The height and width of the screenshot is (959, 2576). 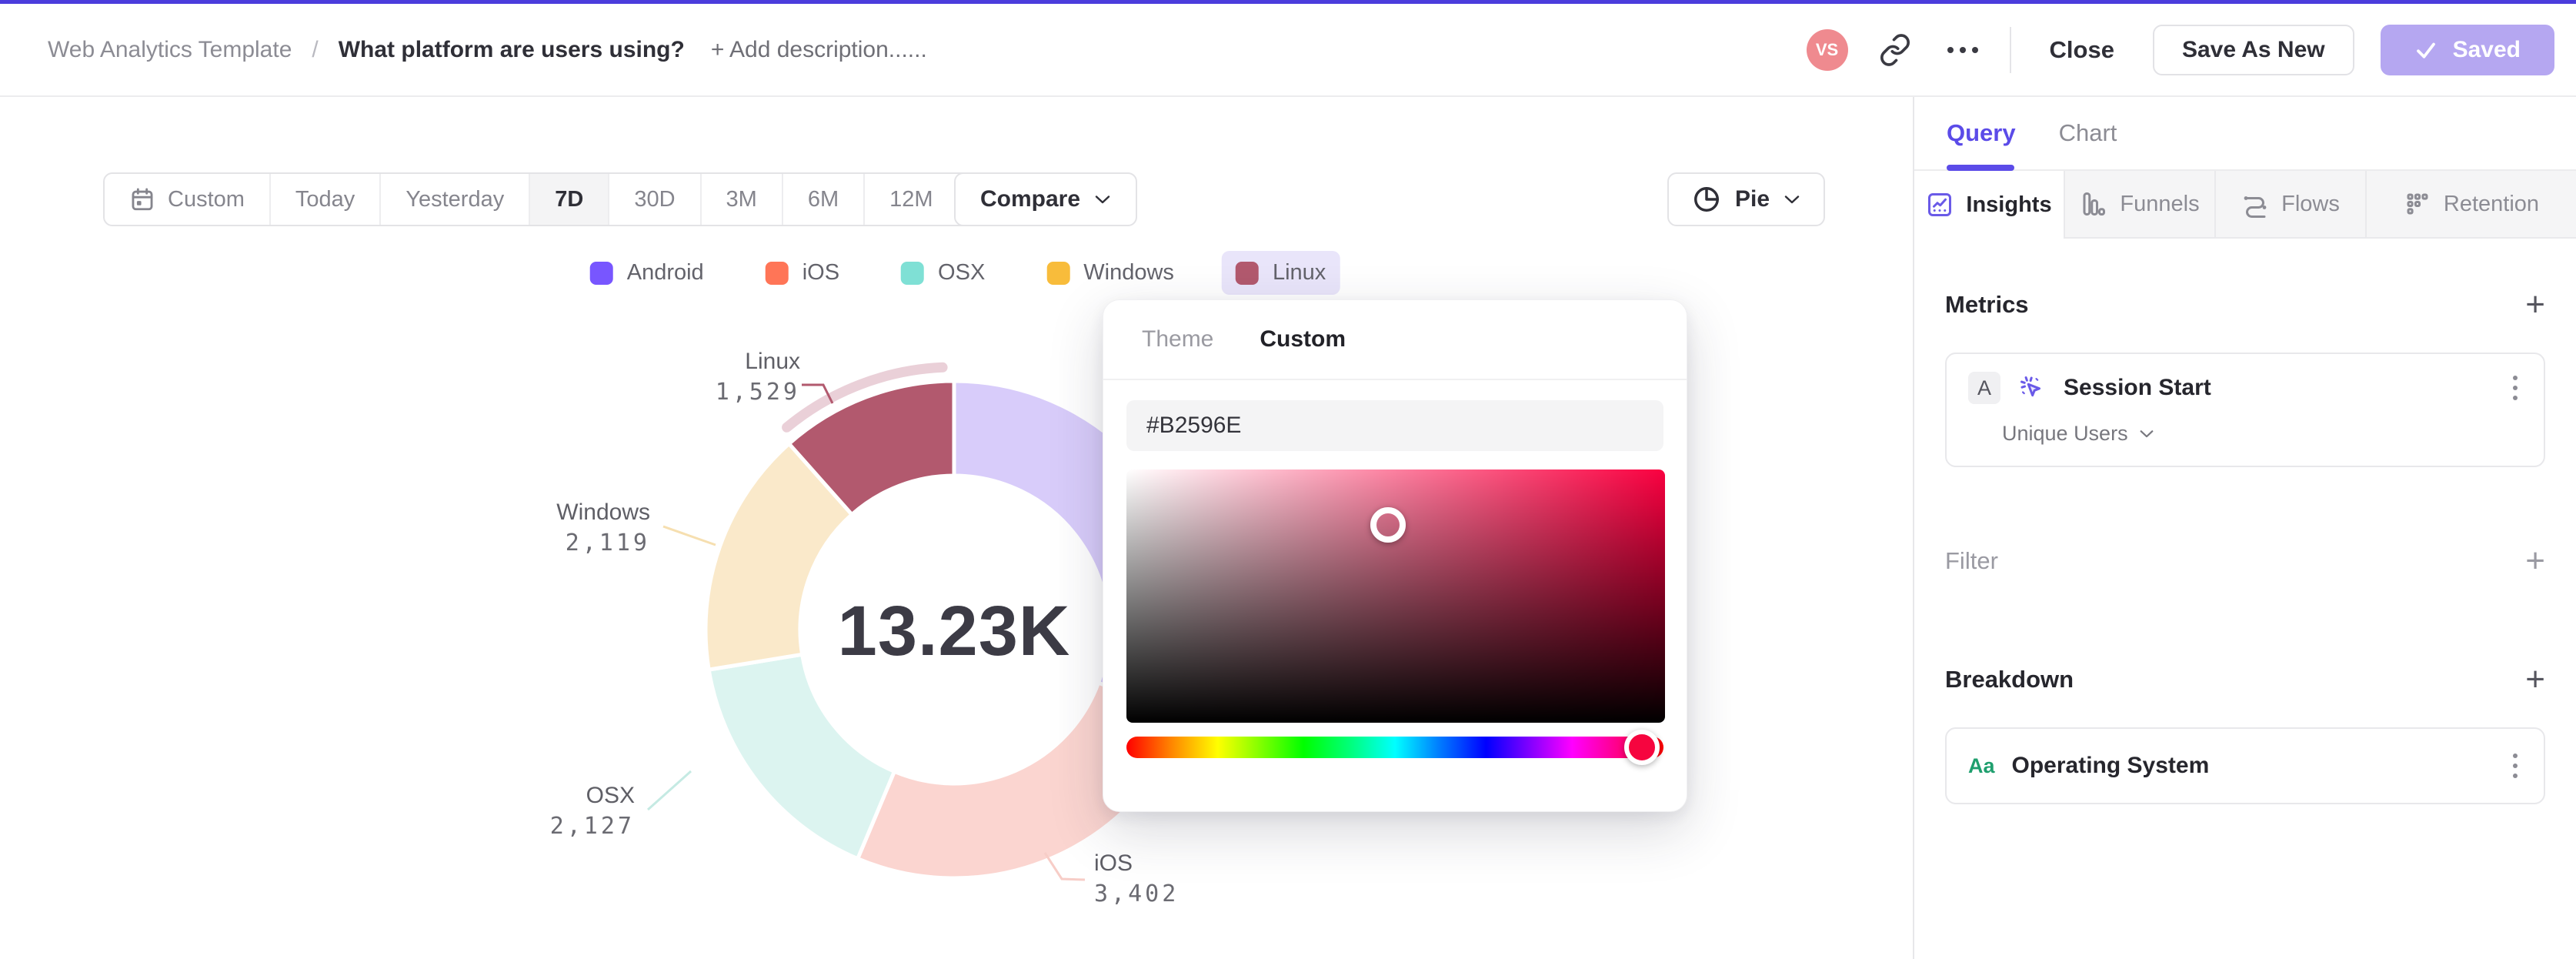 I want to click on header-actions: VS Close Save As New Saved, so click(x=2180, y=49).